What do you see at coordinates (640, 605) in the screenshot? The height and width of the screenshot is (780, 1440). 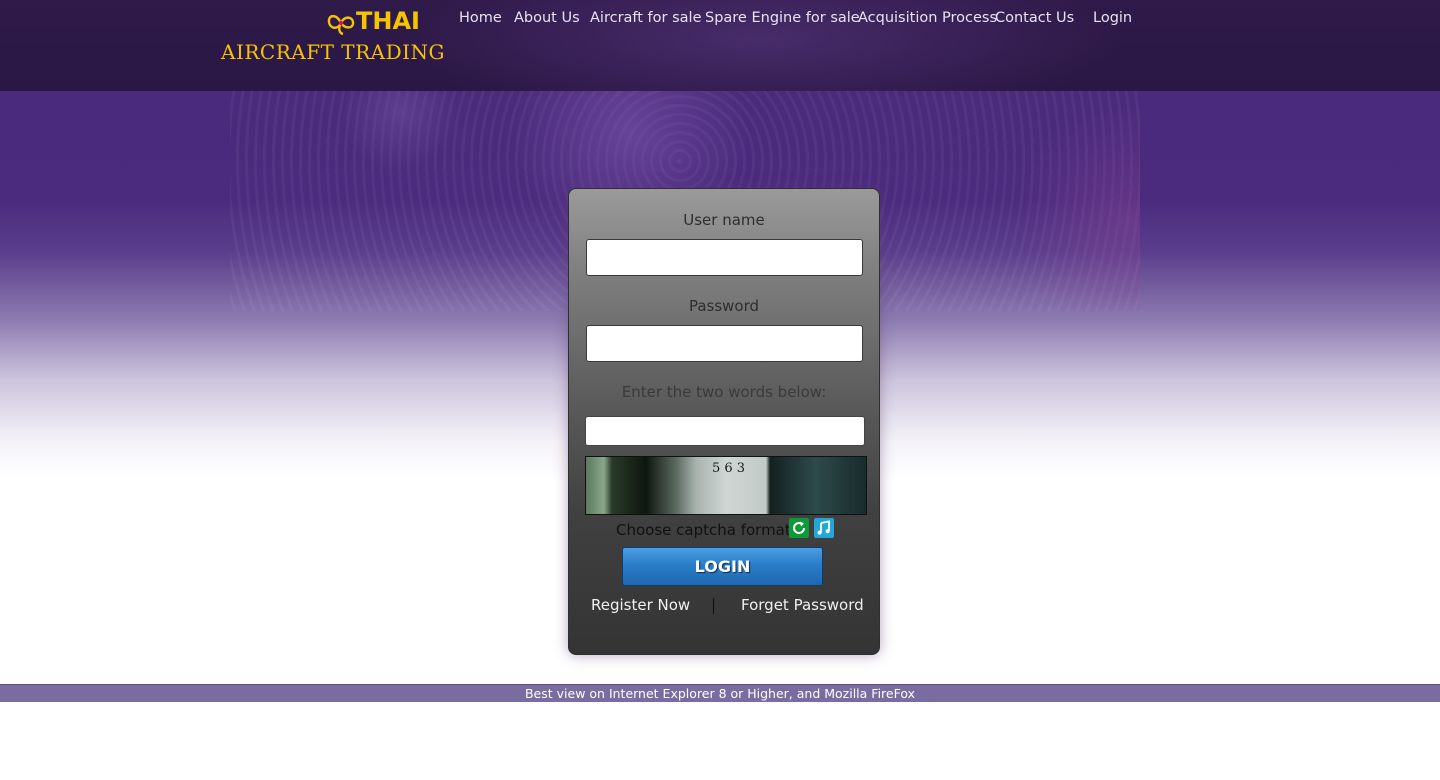 I see `register-now-link: Register Now` at bounding box center [640, 605].